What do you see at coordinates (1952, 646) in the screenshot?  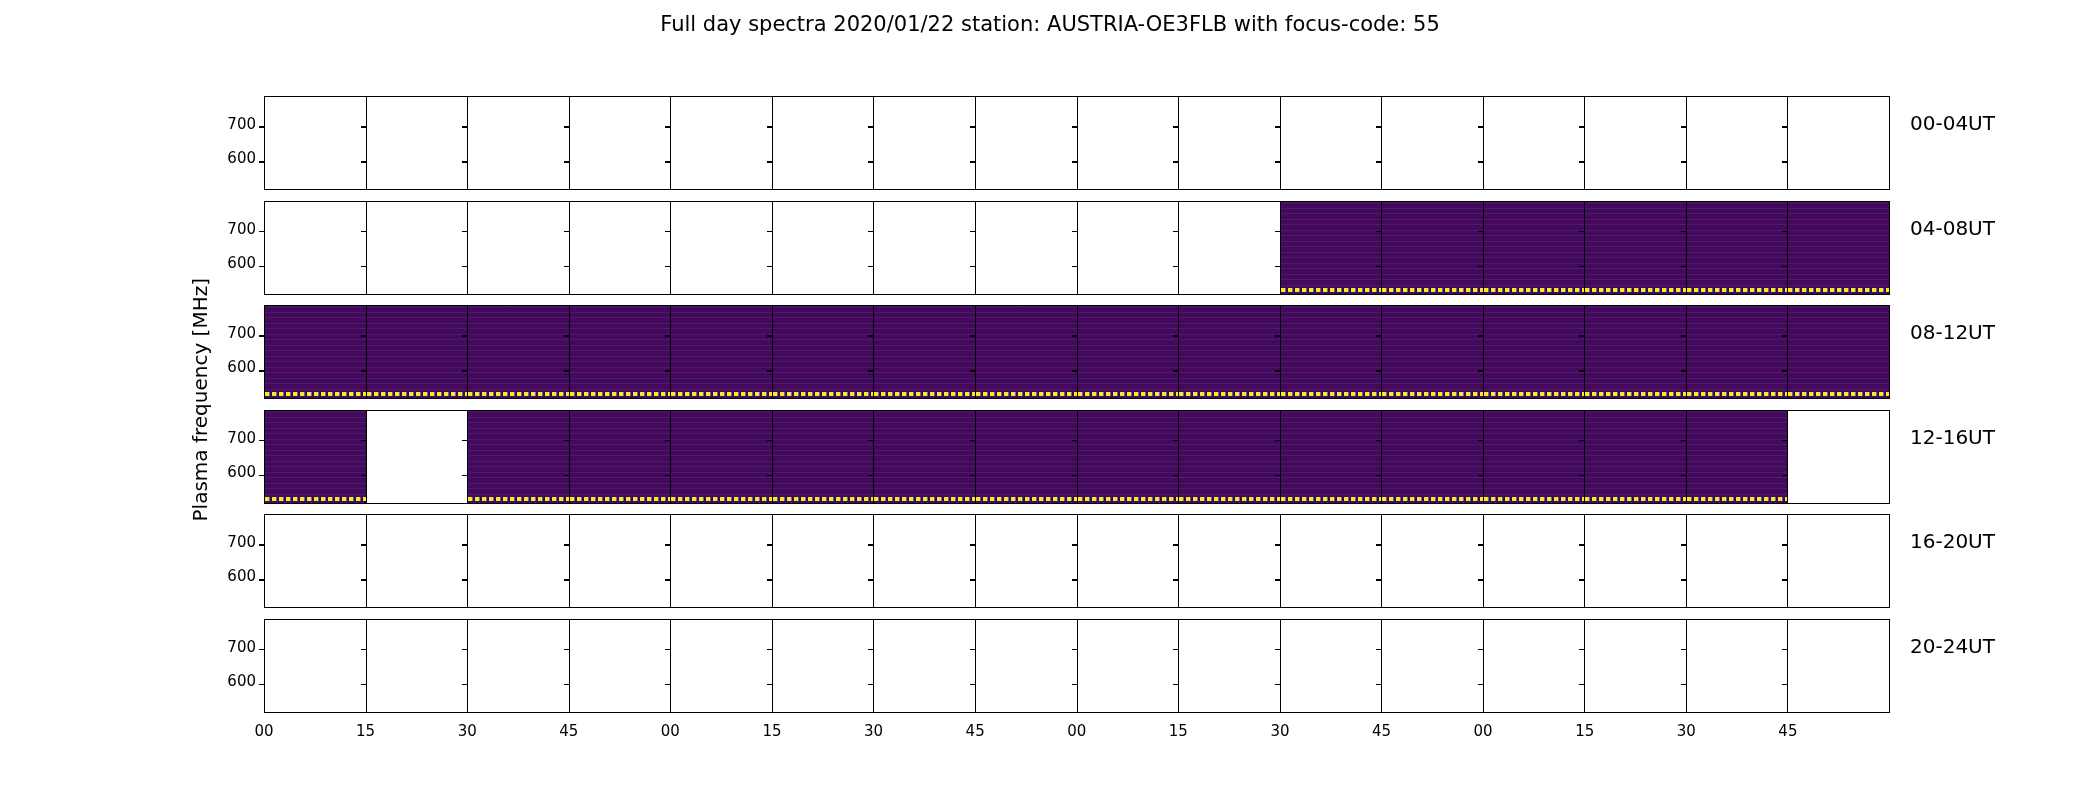 I see `time-range-label: 20-24UT` at bounding box center [1952, 646].